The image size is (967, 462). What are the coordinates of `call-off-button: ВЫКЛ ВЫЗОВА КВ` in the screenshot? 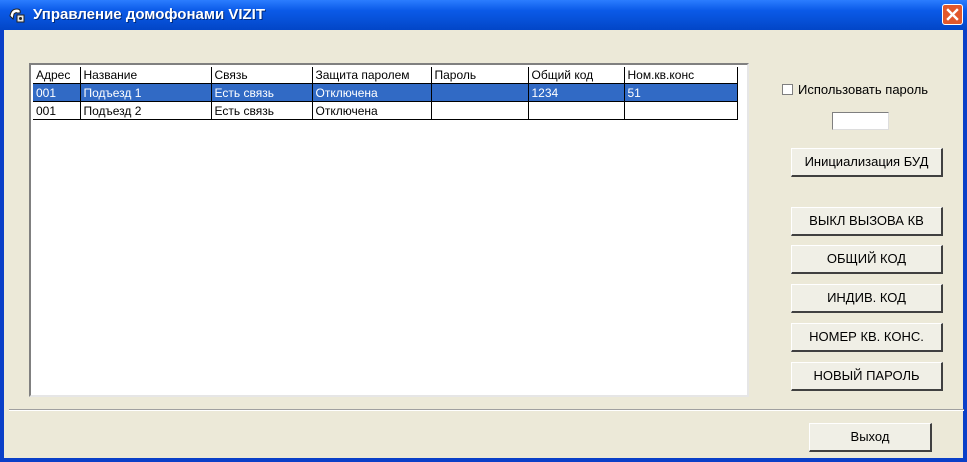 It's located at (867, 221).